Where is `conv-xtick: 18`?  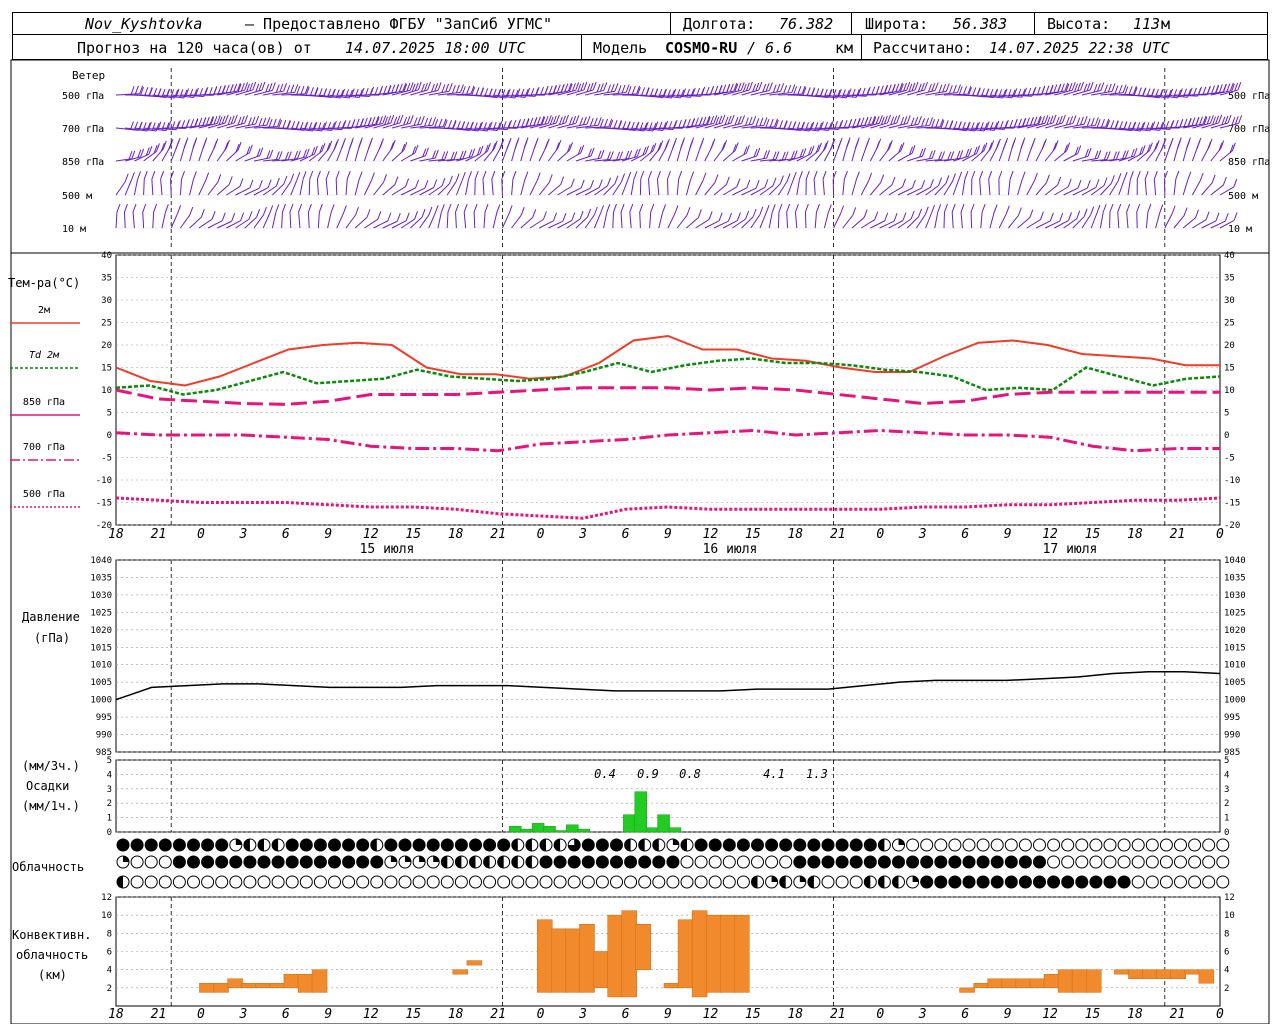 conv-xtick: 18 is located at coordinates (1135, 1014).